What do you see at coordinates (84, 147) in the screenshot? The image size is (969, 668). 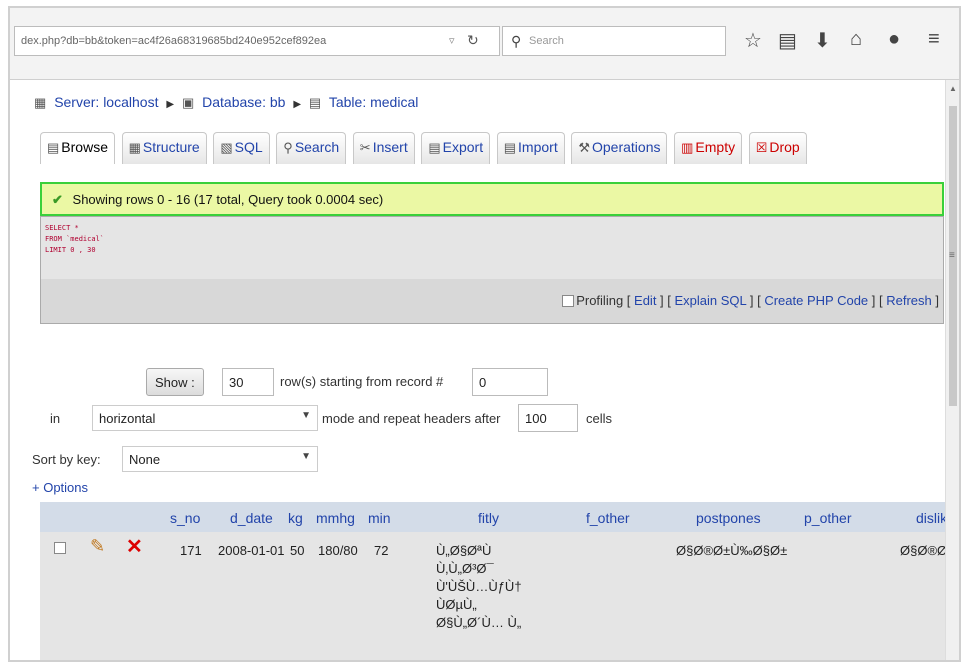 I see `tab-label: Browse` at bounding box center [84, 147].